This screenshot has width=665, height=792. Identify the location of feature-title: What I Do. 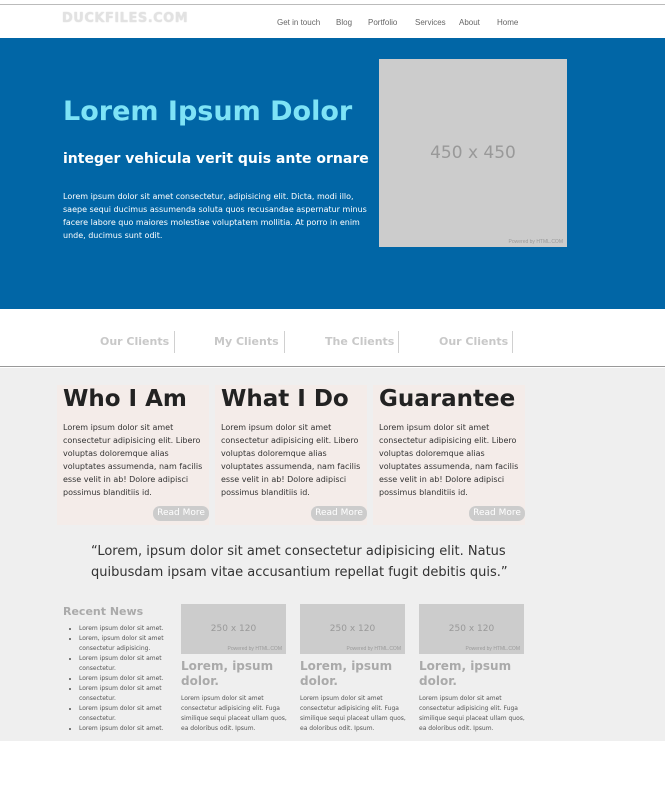
(285, 399).